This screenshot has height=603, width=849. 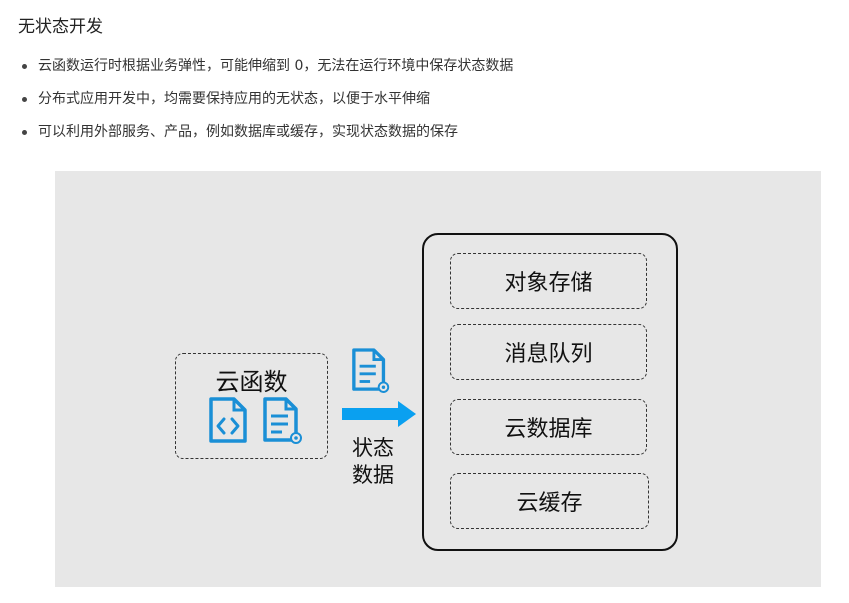 What do you see at coordinates (548, 281) in the screenshot?
I see `storage-item-object-storage: 对象存储` at bounding box center [548, 281].